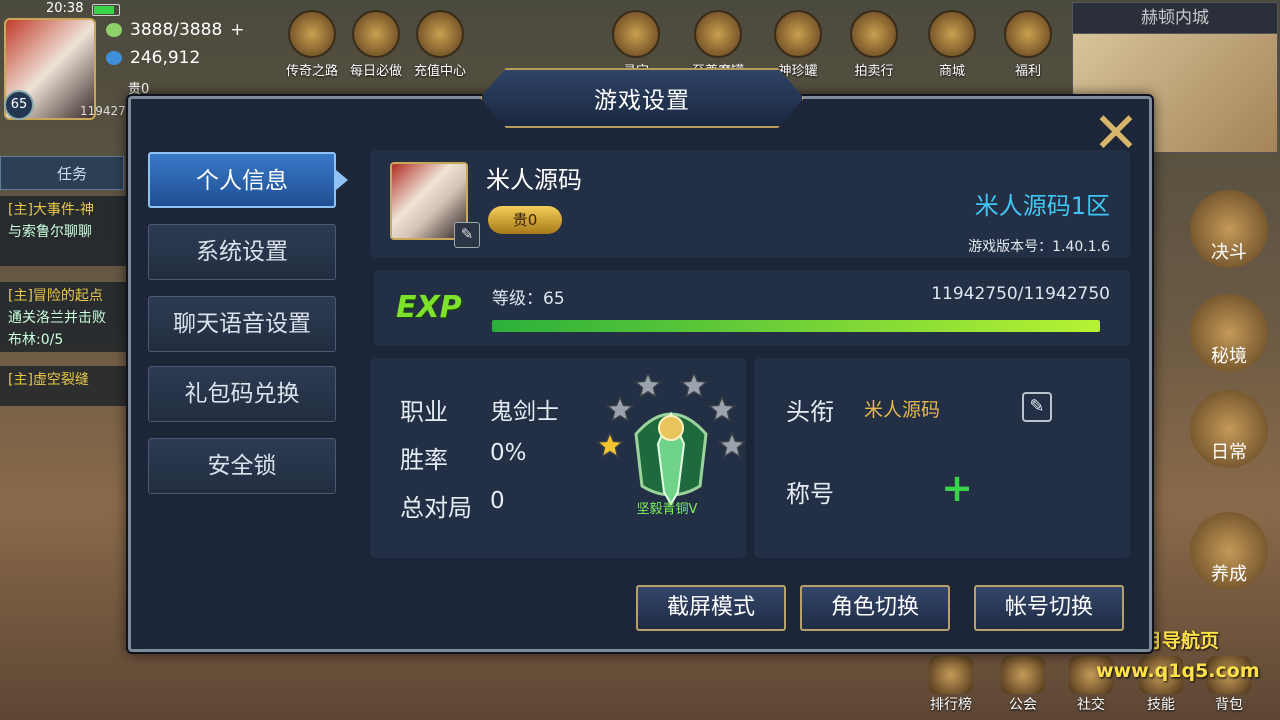 The image size is (1280, 720). What do you see at coordinates (1229, 333) in the screenshot?
I see `side-icon-secret-realm: 秘境` at bounding box center [1229, 333].